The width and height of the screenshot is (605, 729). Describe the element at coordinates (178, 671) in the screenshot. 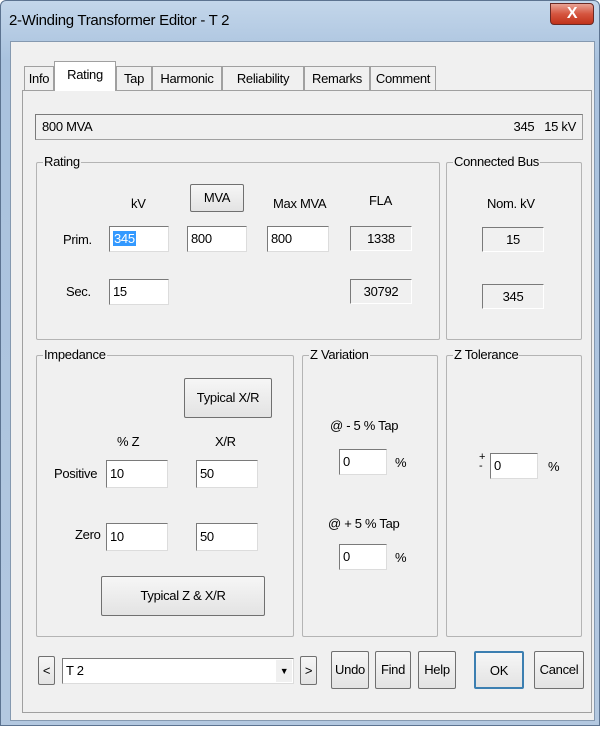

I see `item-selector-dropdown: T 2 ▼` at that location.